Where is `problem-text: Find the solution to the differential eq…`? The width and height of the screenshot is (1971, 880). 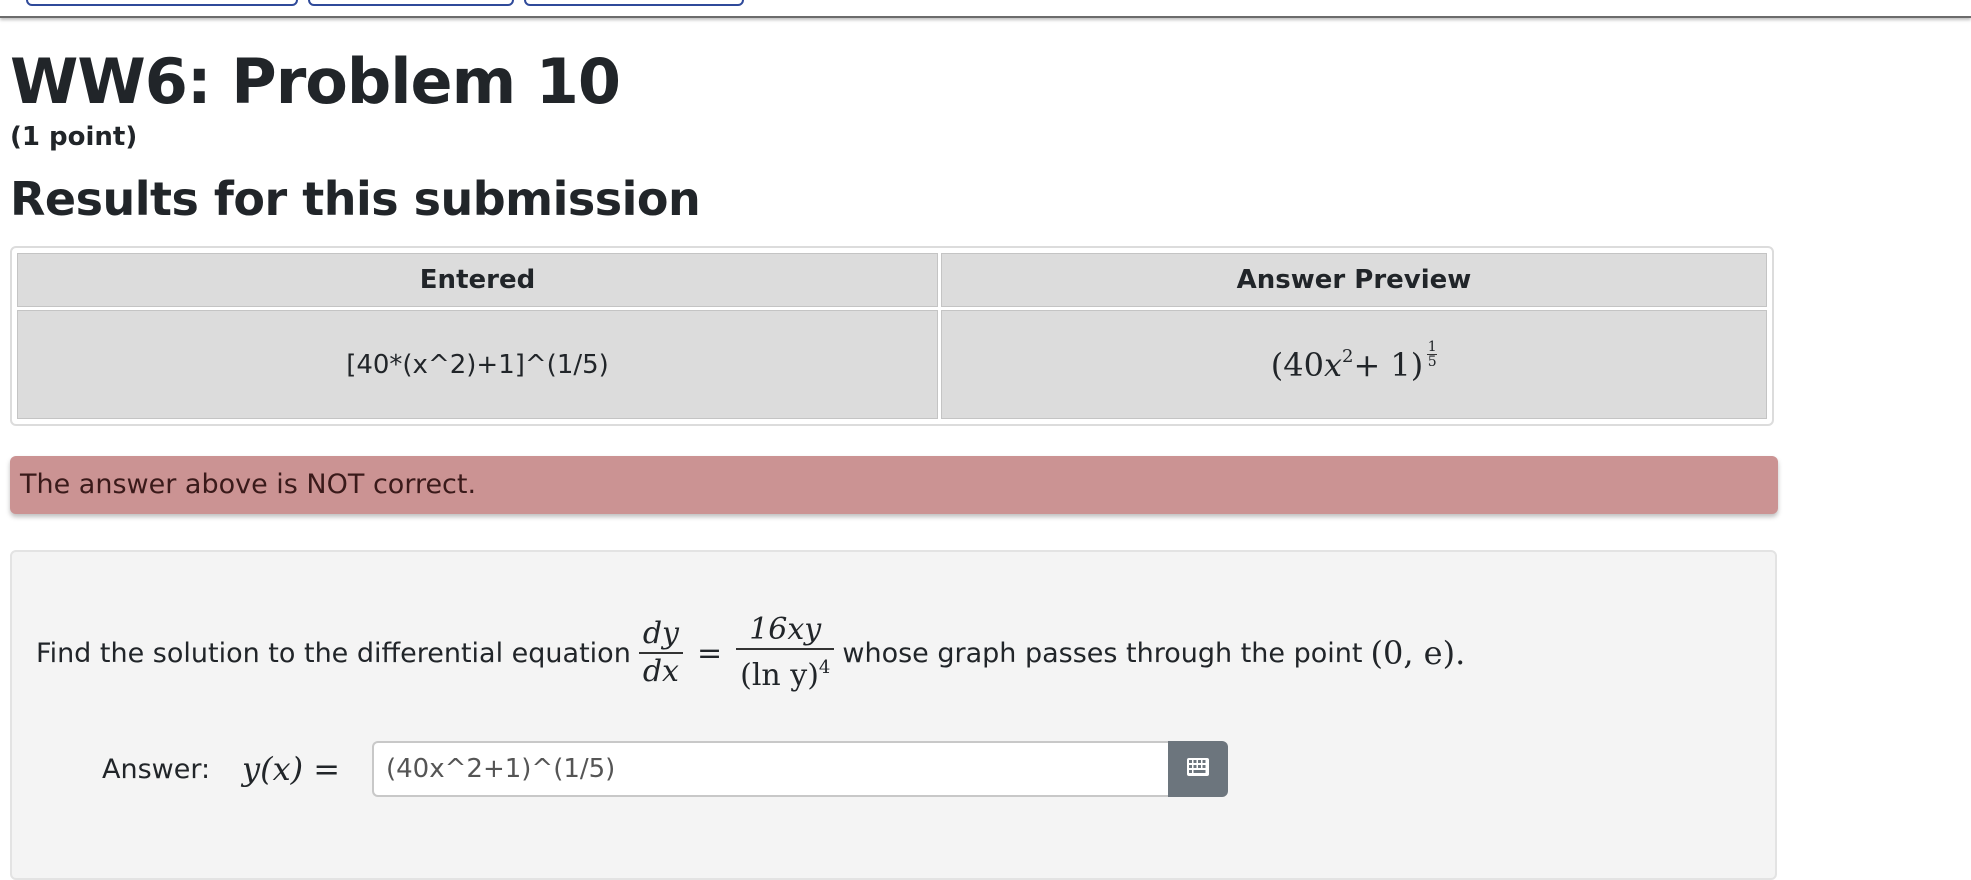 problem-text: Find the solution to the differential eq… is located at coordinates (750, 653).